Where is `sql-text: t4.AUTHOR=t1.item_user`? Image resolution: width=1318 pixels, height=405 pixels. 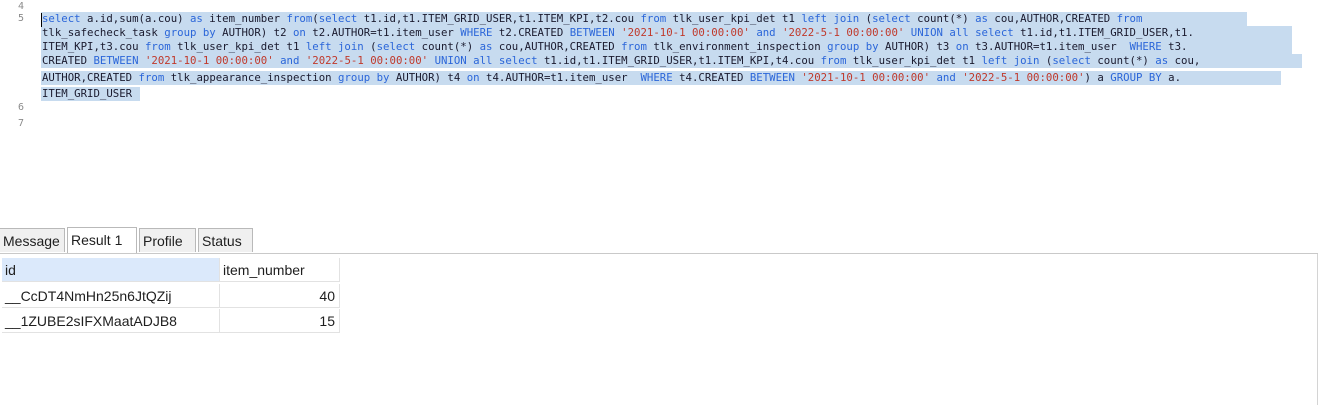 sql-text: t4.AUTHOR=t1.item_user is located at coordinates (560, 77).